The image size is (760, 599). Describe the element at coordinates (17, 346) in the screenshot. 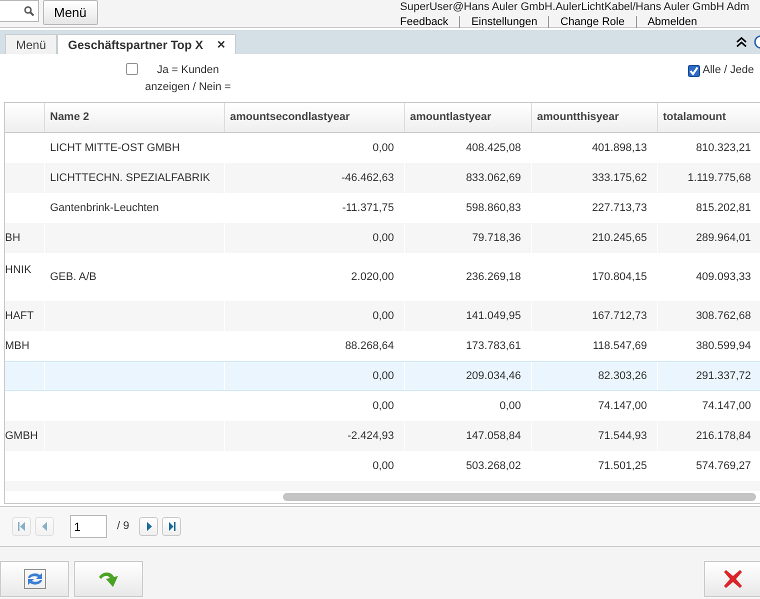

I see `table-cell-text: MBH` at that location.